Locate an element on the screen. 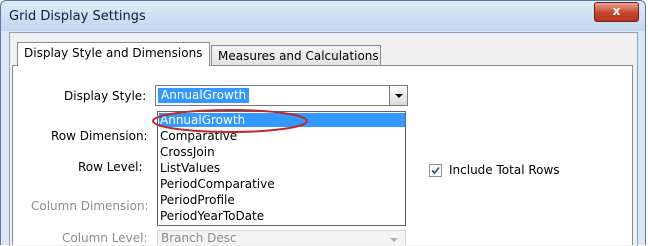 The height and width of the screenshot is (246, 648). column-level-value: Branch Desc is located at coordinates (199, 238).